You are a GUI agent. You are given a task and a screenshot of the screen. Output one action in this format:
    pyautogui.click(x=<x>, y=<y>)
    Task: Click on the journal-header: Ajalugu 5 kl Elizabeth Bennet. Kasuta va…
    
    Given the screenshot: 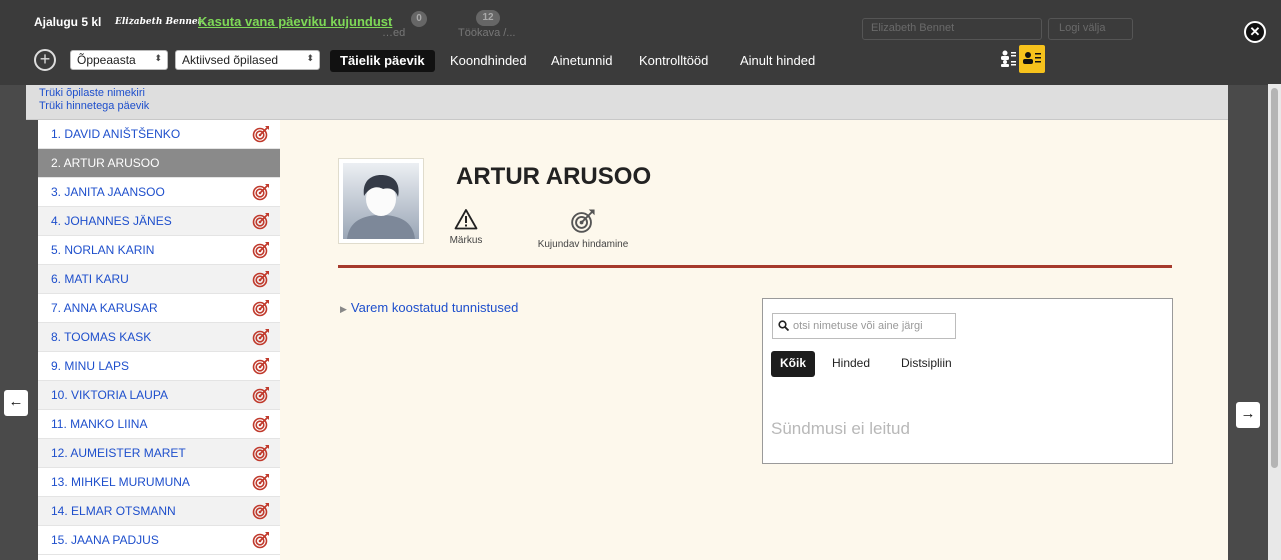 What is the action you would take?
    pyautogui.click(x=627, y=46)
    